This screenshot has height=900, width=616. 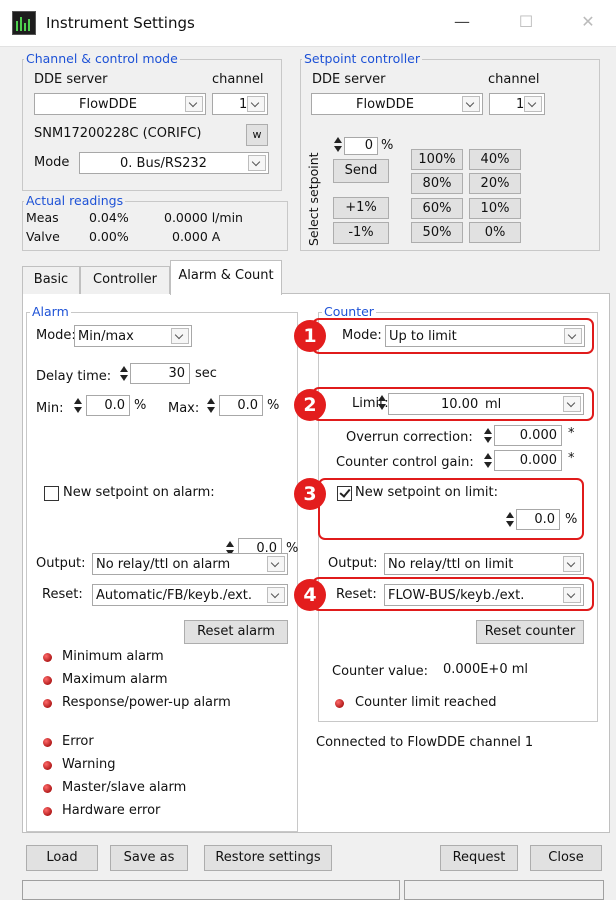 I want to click on app-icon, so click(x=24, y=23).